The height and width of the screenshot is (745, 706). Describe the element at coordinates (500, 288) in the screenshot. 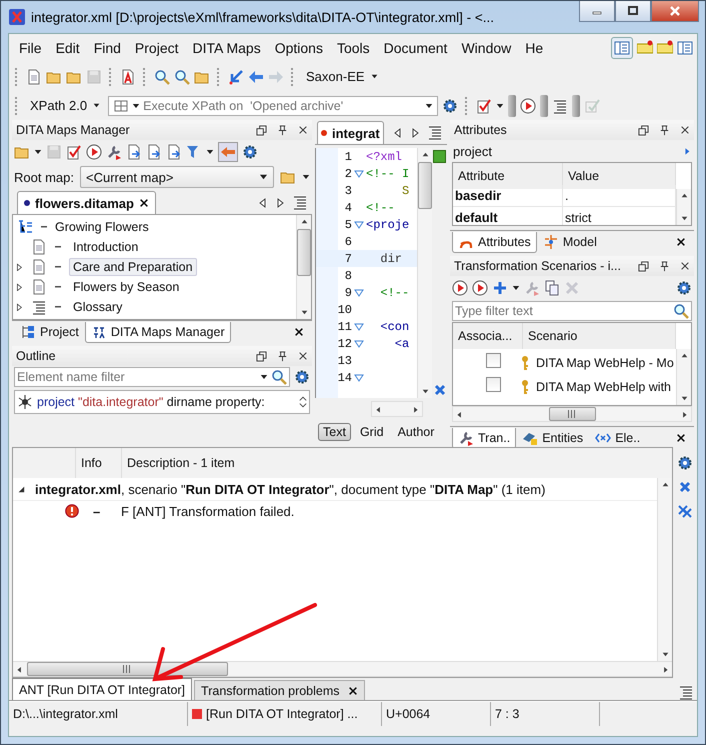

I see `new-icon` at that location.